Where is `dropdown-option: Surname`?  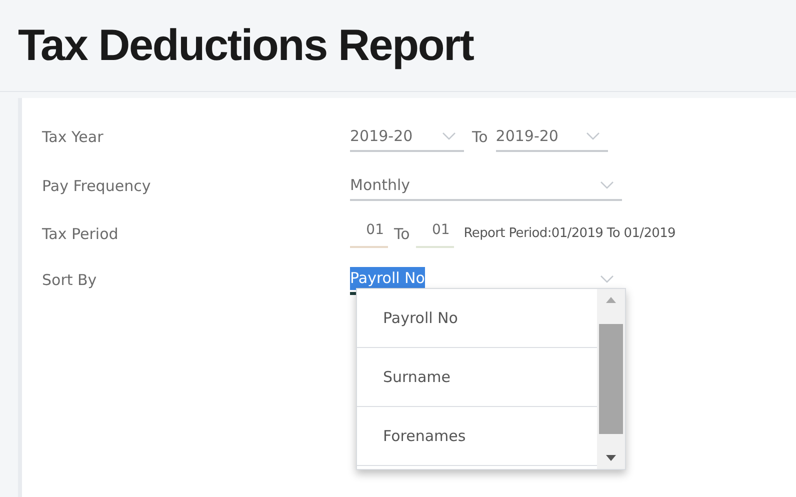 dropdown-option: Surname is located at coordinates (477, 377).